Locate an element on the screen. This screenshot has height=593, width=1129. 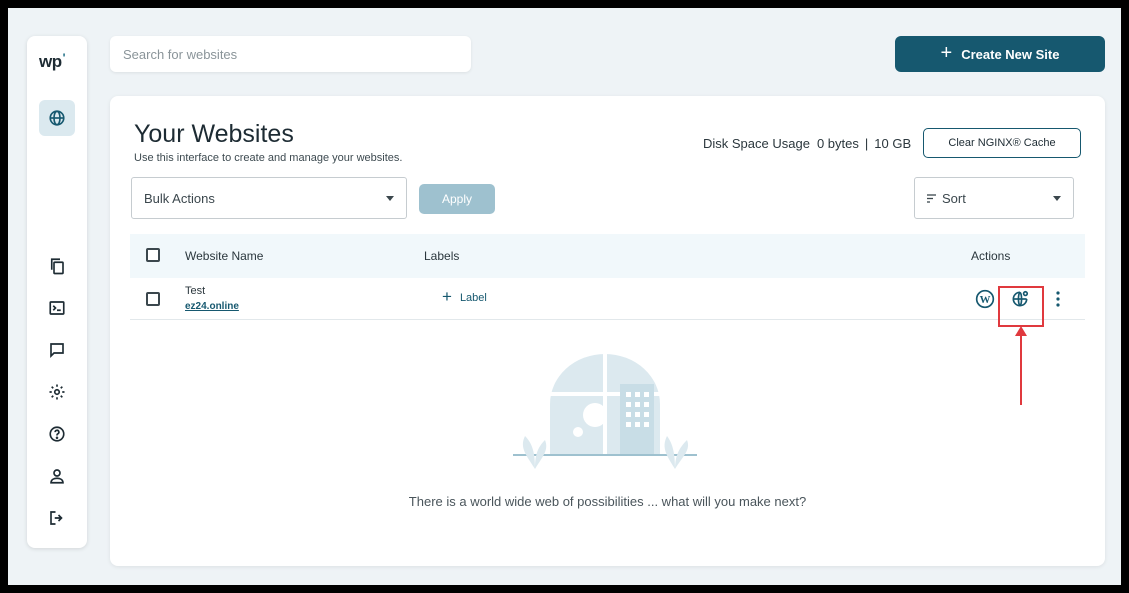
row-checkbox is located at coordinates (153, 299).